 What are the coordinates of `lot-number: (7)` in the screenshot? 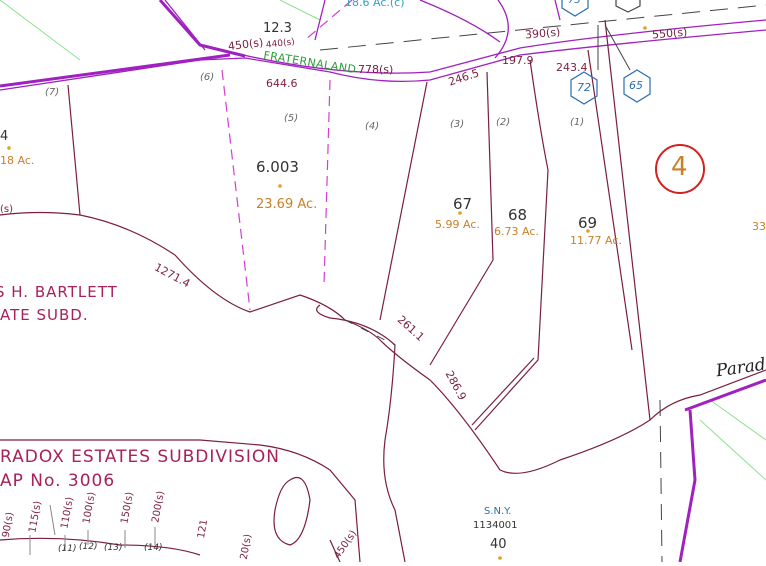 It's located at (52, 92).